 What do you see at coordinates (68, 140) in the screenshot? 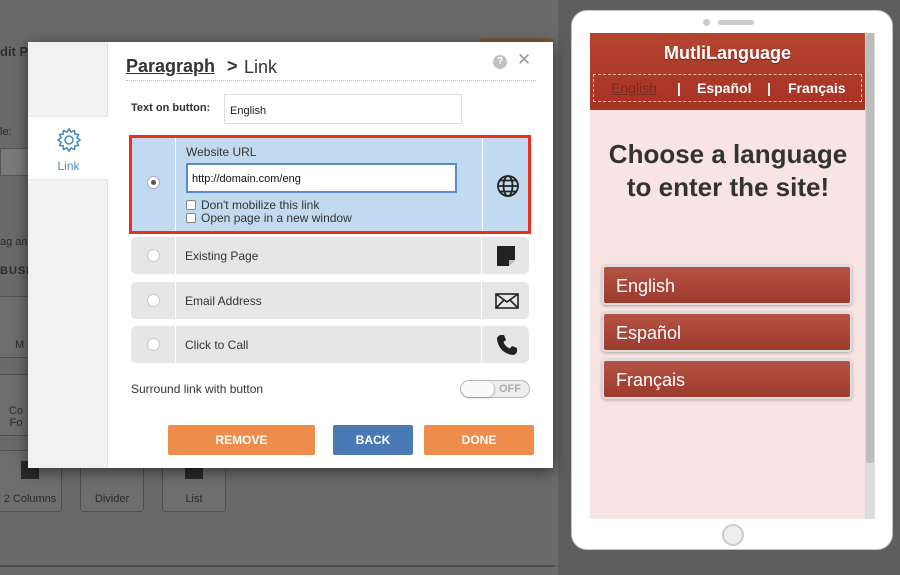
I see `gear-icon` at bounding box center [68, 140].